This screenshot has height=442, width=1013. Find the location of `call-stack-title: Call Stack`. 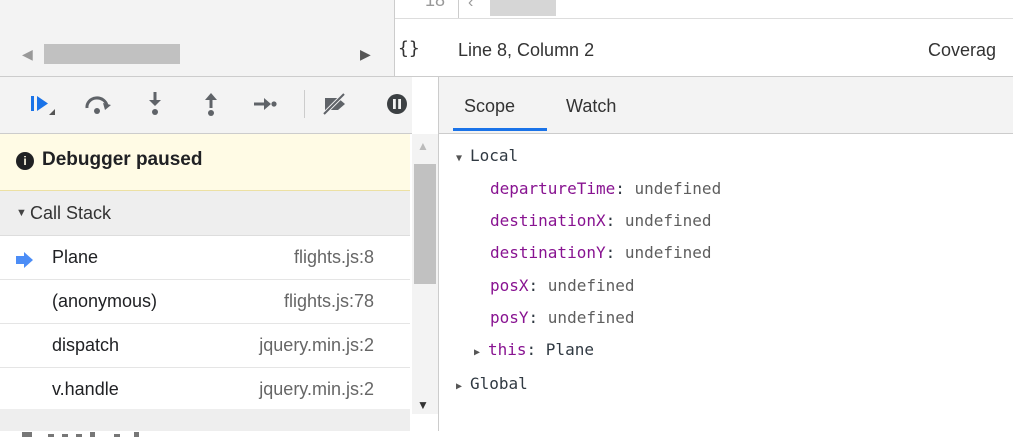

call-stack-title: Call Stack is located at coordinates (71, 213).